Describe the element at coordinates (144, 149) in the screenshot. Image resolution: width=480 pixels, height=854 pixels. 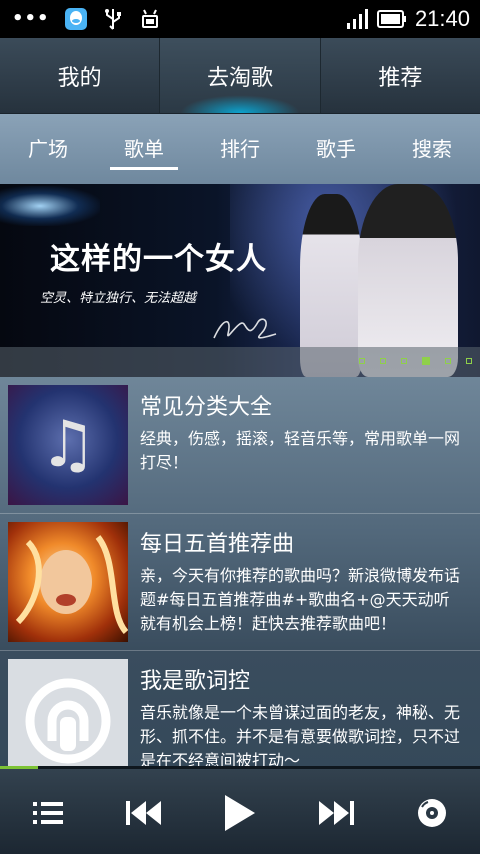
I see `subtab-playlists: 歌单` at that location.